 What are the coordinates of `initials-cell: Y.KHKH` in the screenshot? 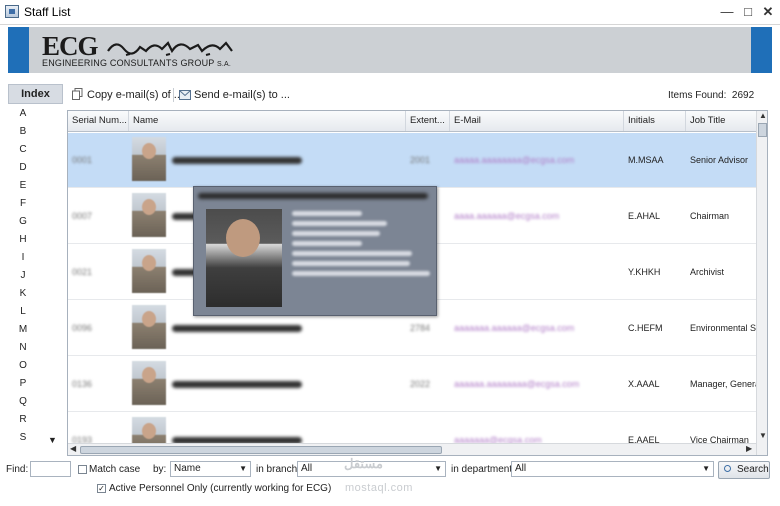 It's located at (644, 272).